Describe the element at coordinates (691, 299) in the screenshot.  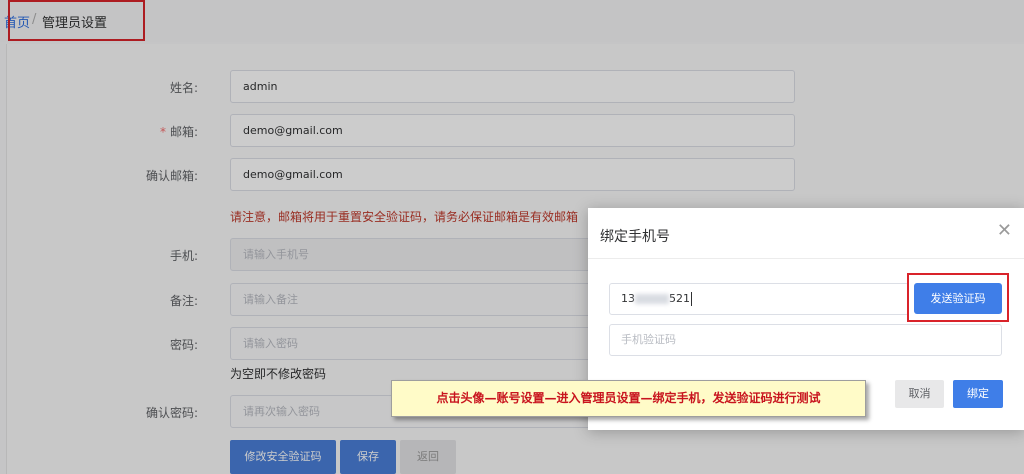
I see `text-caret` at that location.